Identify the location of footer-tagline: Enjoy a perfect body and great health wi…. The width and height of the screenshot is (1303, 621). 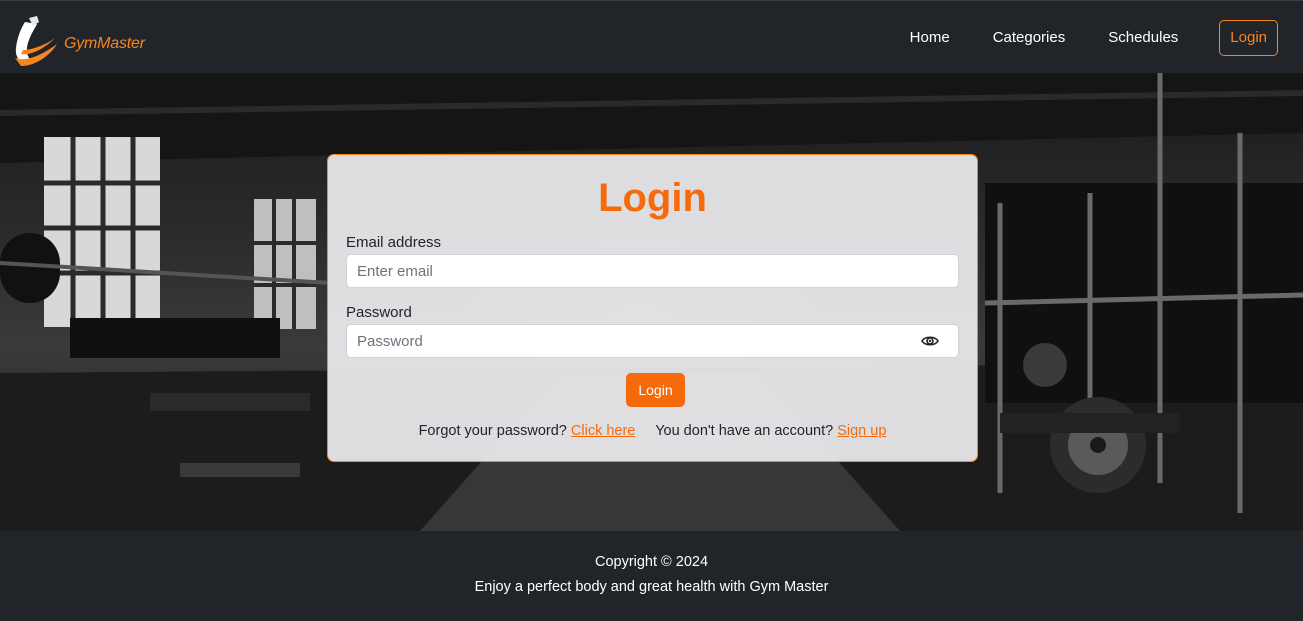
(651, 587).